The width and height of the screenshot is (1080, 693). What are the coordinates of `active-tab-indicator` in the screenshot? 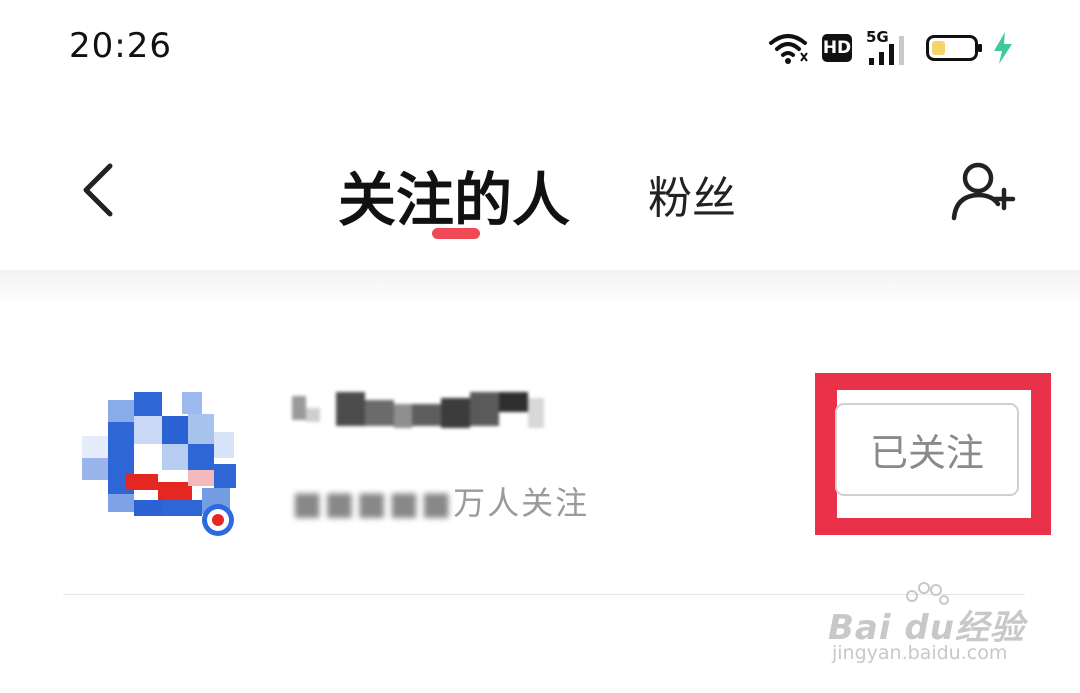 It's located at (456, 233).